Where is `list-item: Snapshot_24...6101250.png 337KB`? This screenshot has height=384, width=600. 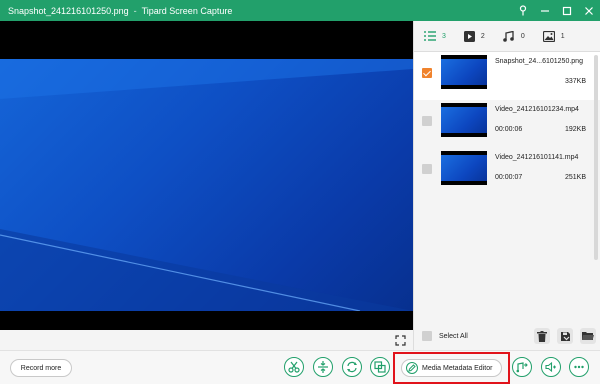 list-item: Snapshot_24...6101250.png 337KB is located at coordinates (507, 76).